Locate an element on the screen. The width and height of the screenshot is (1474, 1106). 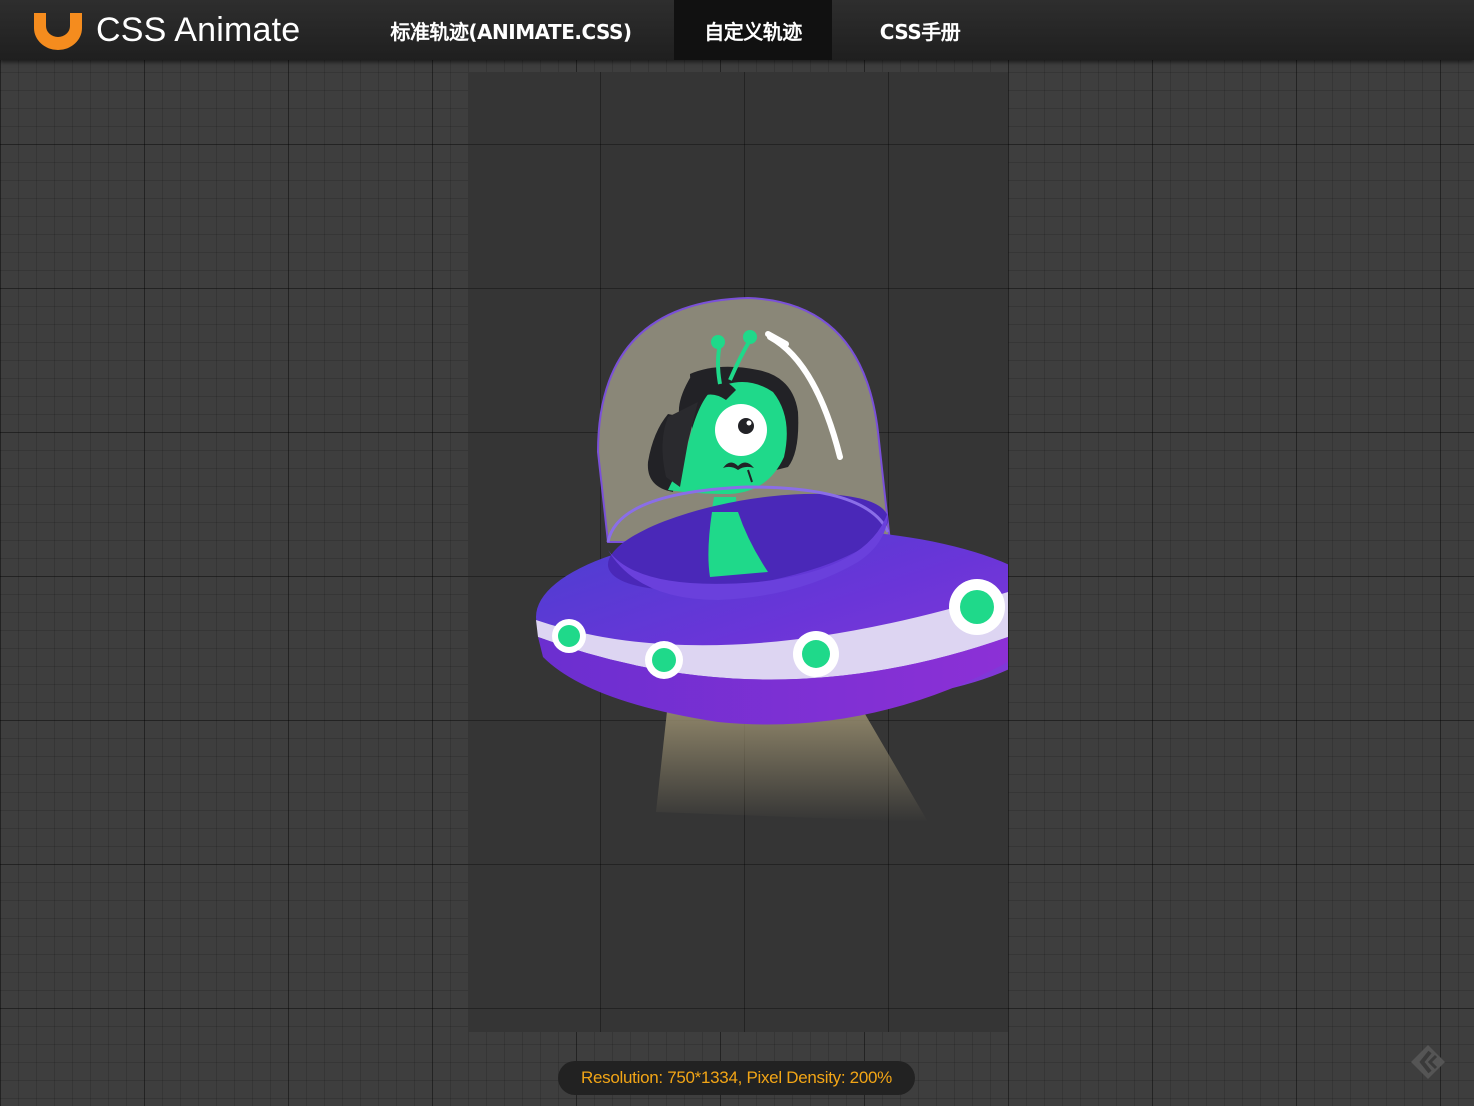
feedback-icon is located at coordinates (1428, 1062).